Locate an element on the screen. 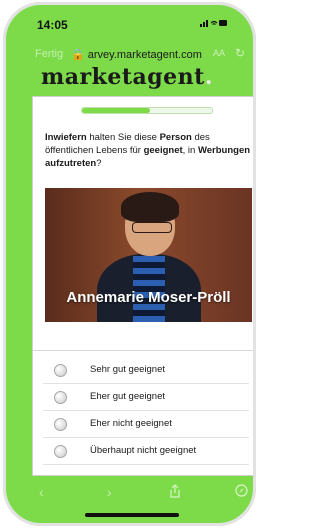 Image resolution: width=320 pixels, height=530 pixels. question-part: , in is located at coordinates (190, 150).